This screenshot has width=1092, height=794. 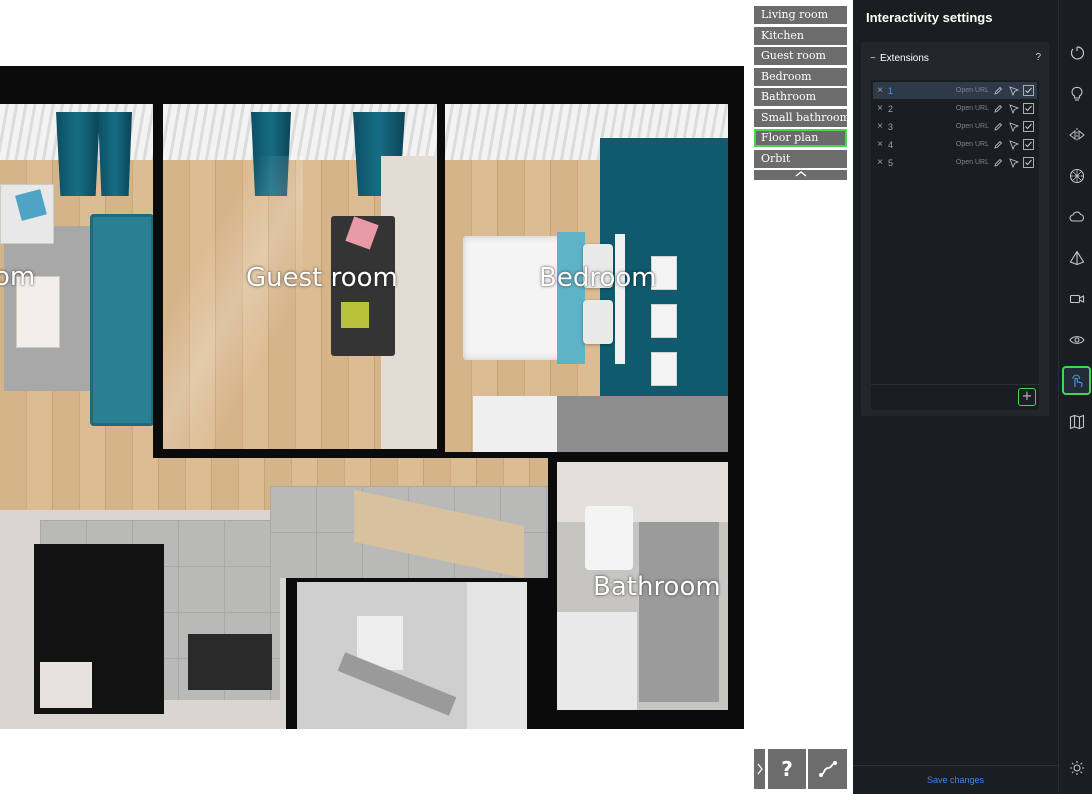 I want to click on closet-shadow, so click(x=642, y=424).